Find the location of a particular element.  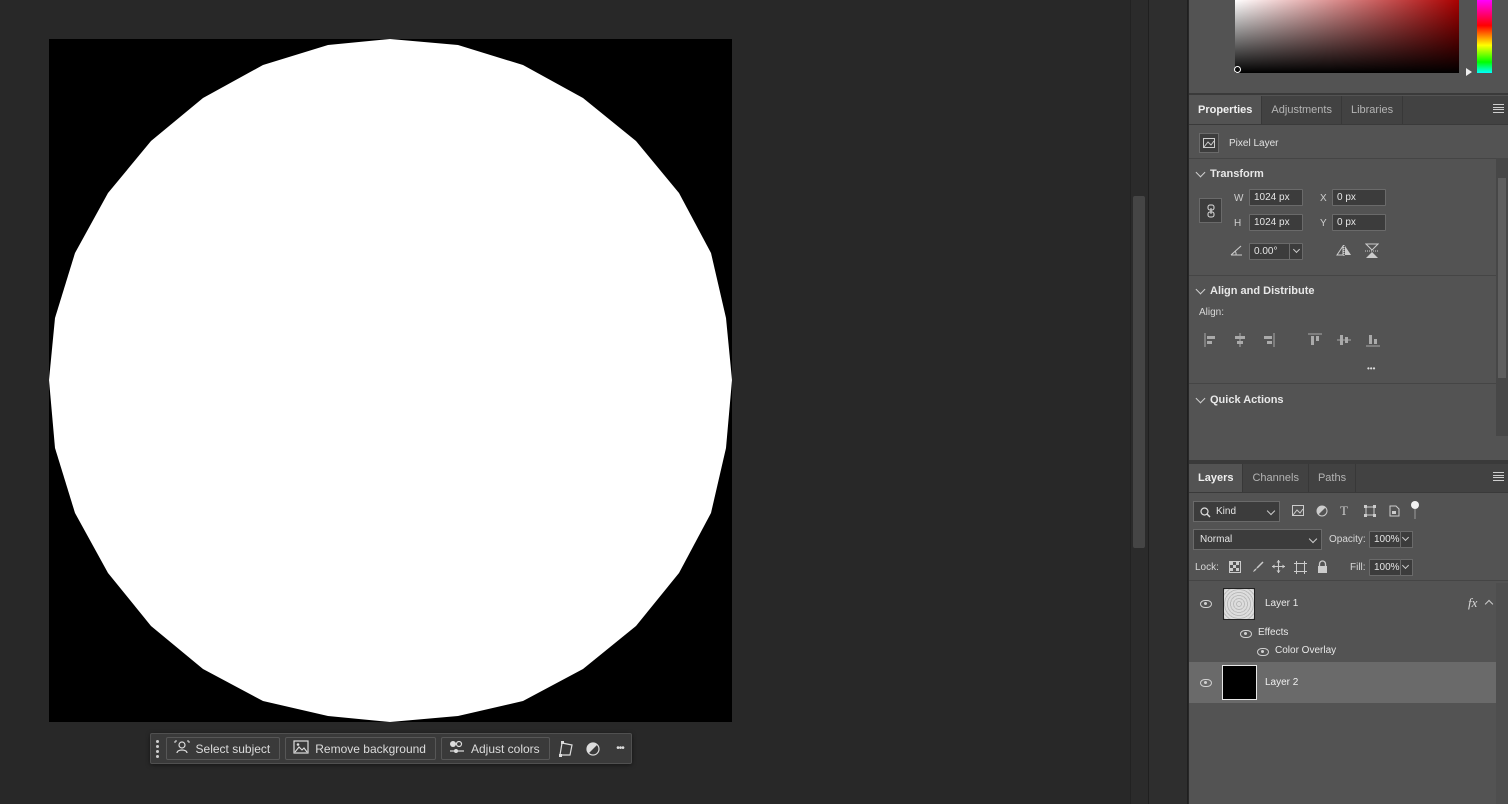

tab-libraries: Libraries is located at coordinates (1373, 110).